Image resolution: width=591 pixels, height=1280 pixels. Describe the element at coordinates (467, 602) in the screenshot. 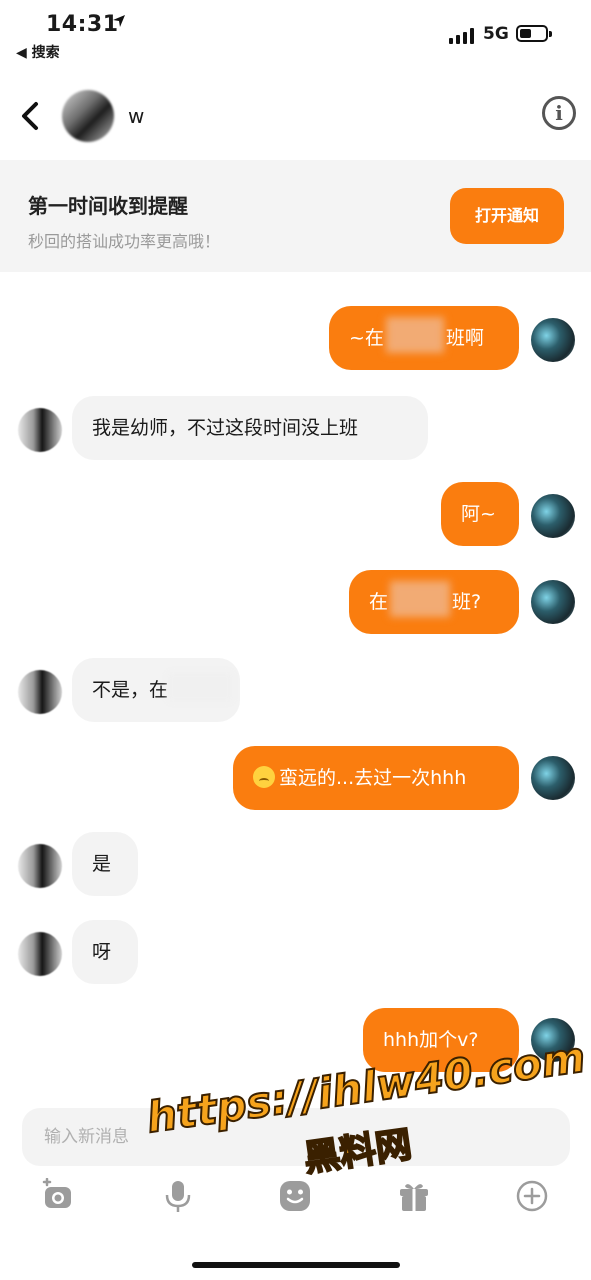

I see `message-text: 班?` at that location.